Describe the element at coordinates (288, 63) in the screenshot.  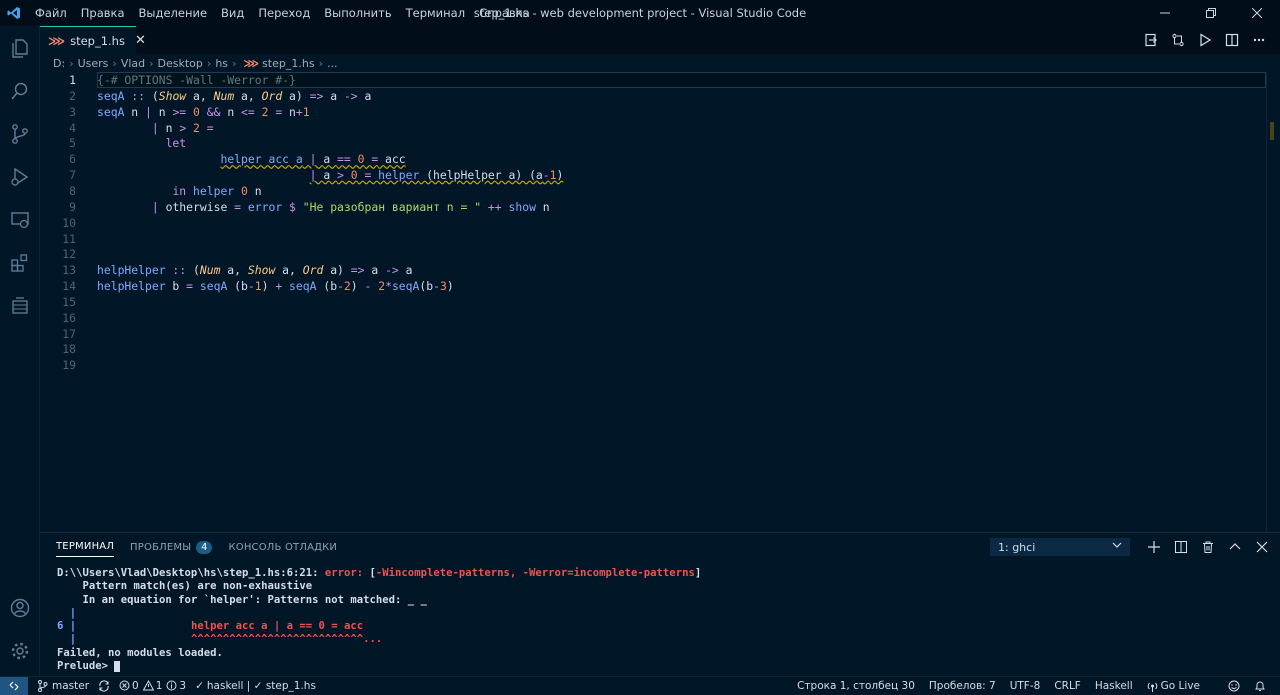
I see `breadcrumb-item: step_1.hs` at that location.